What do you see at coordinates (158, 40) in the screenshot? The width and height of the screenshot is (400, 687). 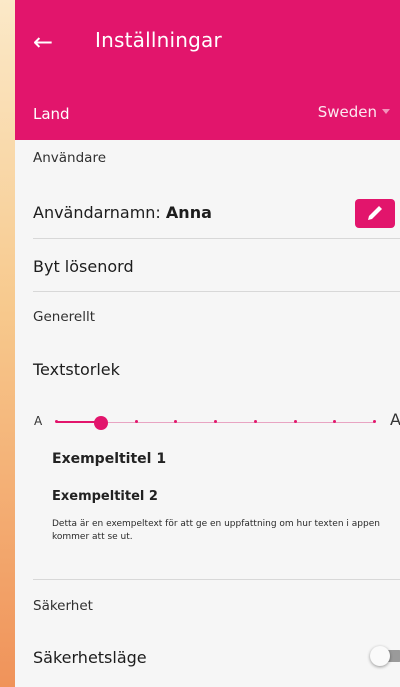 I see `page-title: Inställningar` at bounding box center [158, 40].